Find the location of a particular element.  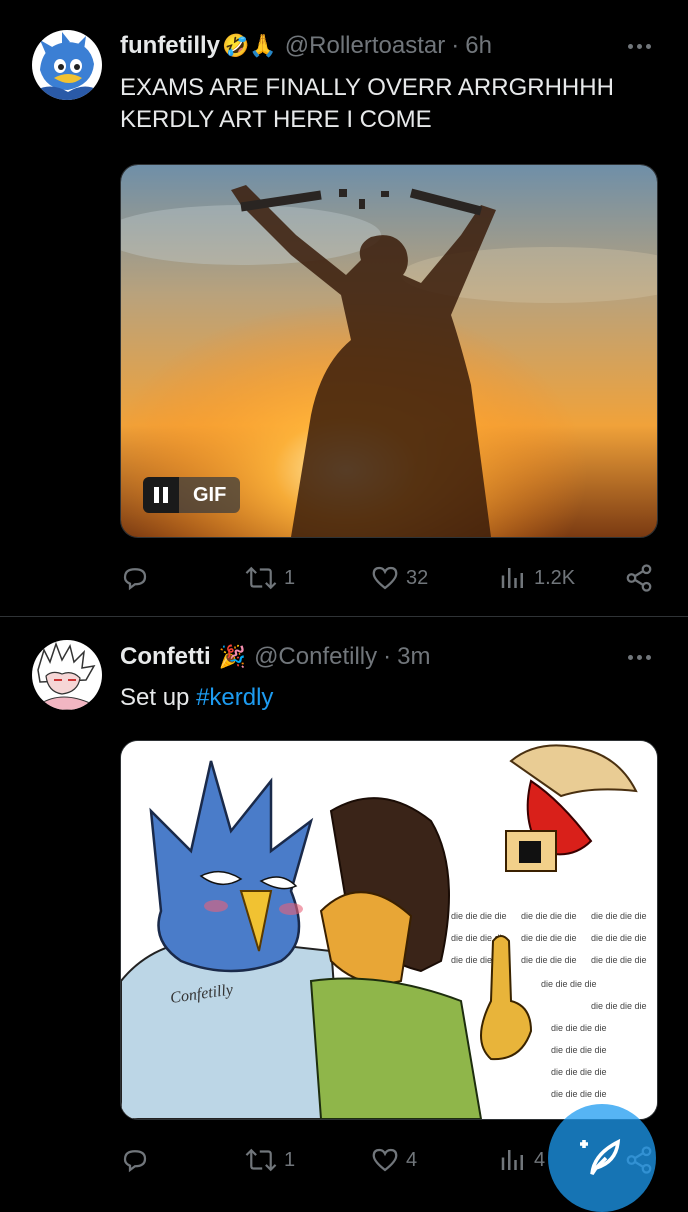

pause-icon is located at coordinates (161, 495).